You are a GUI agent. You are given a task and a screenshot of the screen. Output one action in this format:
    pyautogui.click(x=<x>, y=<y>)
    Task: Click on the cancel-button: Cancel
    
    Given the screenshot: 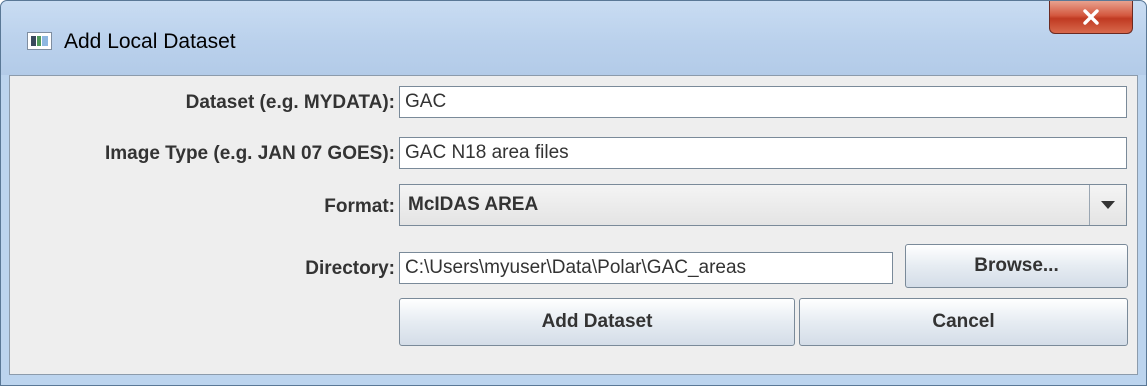 What is the action you would take?
    pyautogui.click(x=963, y=322)
    